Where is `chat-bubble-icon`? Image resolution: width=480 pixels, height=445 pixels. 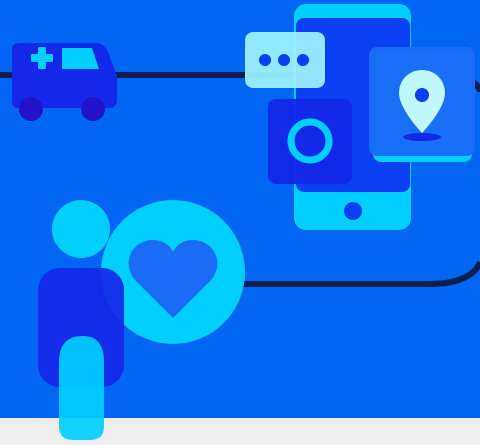 chat-bubble-icon is located at coordinates (285, 60).